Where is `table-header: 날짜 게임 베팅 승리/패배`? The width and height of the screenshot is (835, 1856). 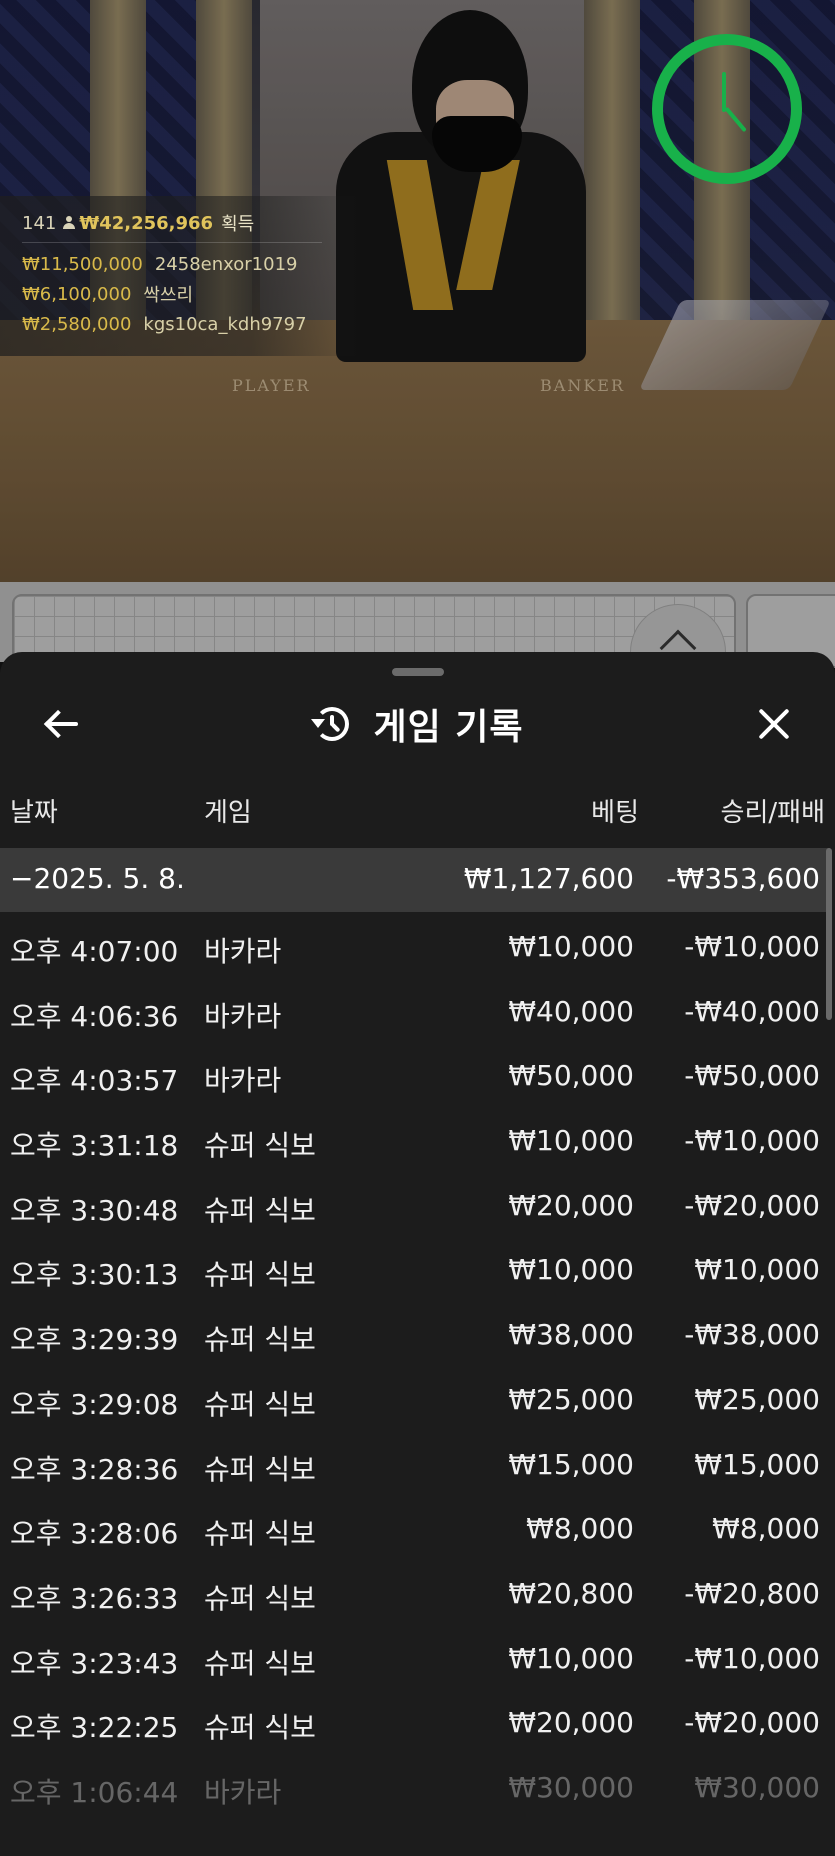 table-header: 날짜 게임 베팅 승리/패배 is located at coordinates (417, 812).